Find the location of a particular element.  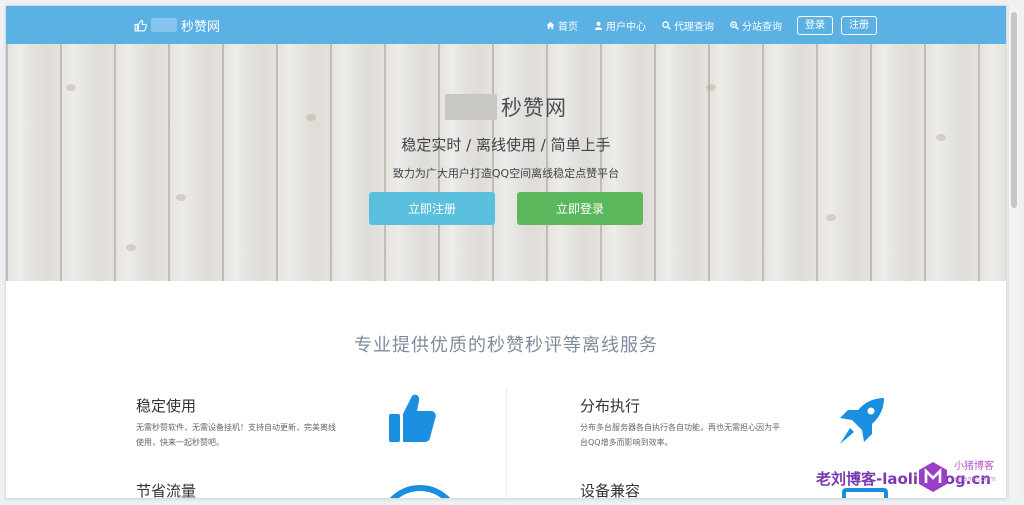

feature-title-compatibility: 设备兼容 is located at coordinates (610, 490).